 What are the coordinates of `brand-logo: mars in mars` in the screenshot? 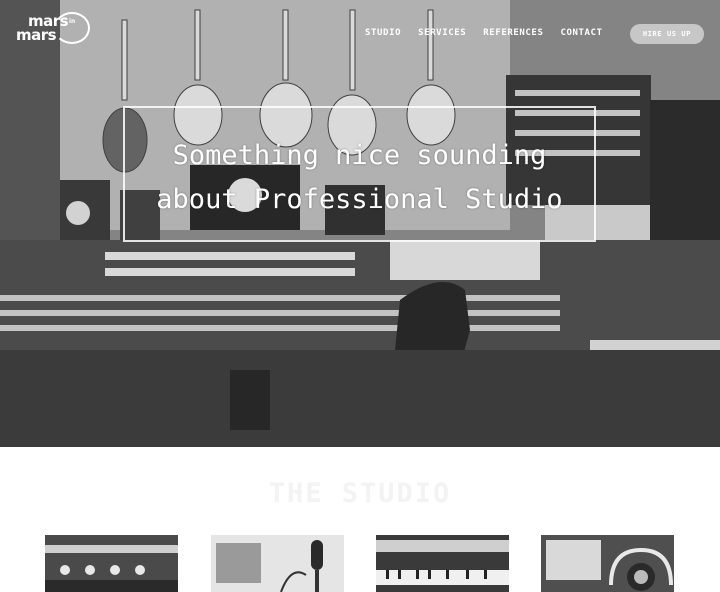 It's located at (52, 29).